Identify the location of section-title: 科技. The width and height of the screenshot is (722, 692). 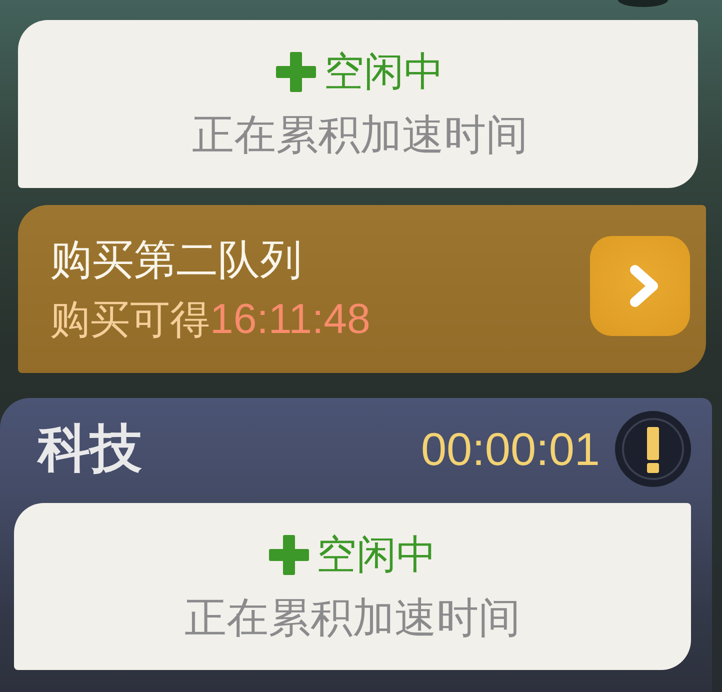
(90, 449).